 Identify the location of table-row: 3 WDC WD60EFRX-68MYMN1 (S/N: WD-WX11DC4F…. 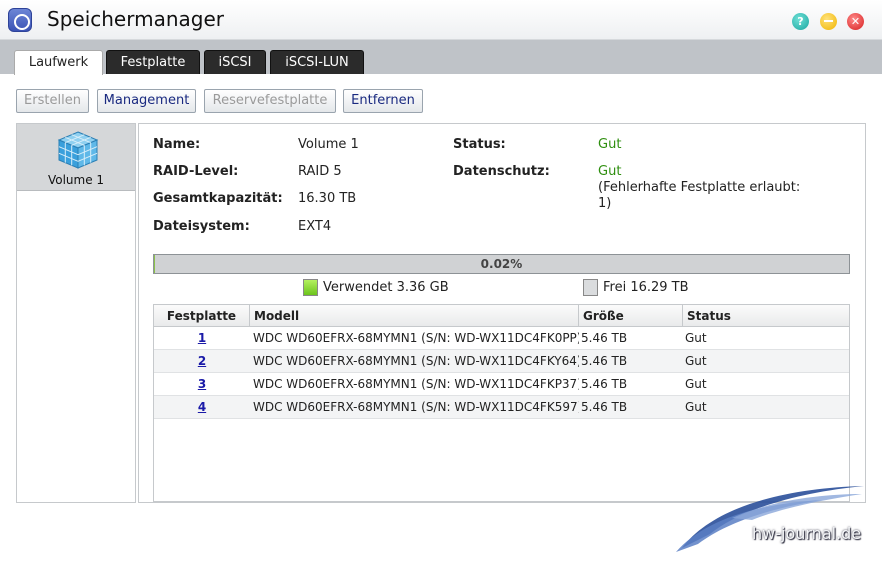
(501, 384).